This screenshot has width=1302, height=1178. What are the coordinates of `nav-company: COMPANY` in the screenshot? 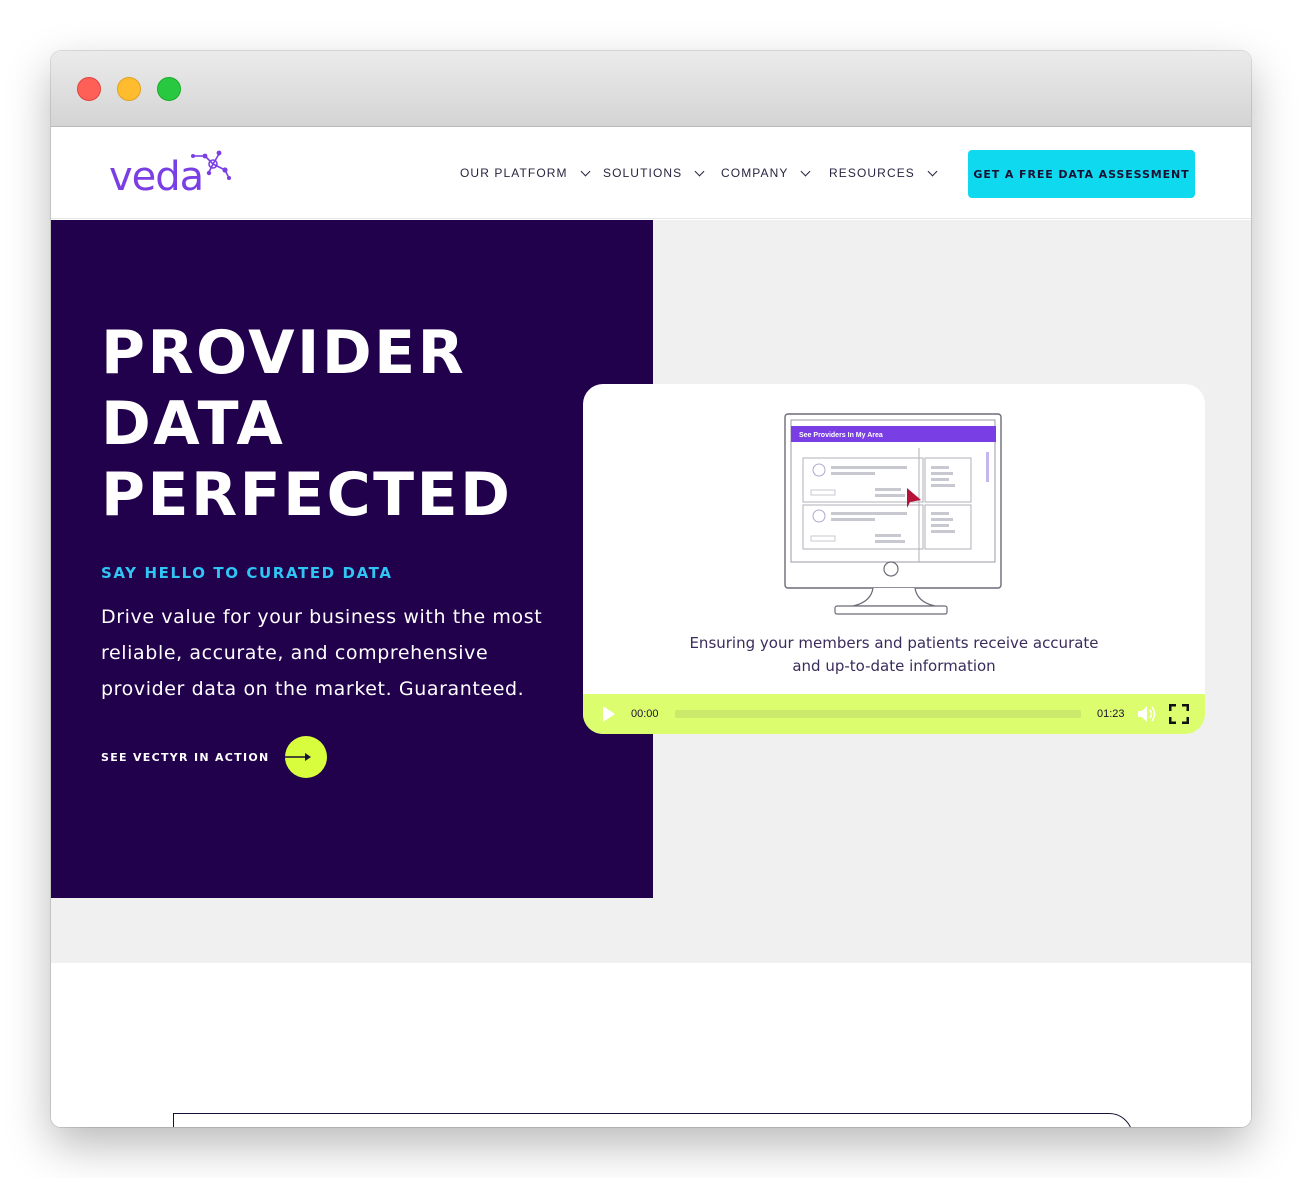 It's located at (766, 173).